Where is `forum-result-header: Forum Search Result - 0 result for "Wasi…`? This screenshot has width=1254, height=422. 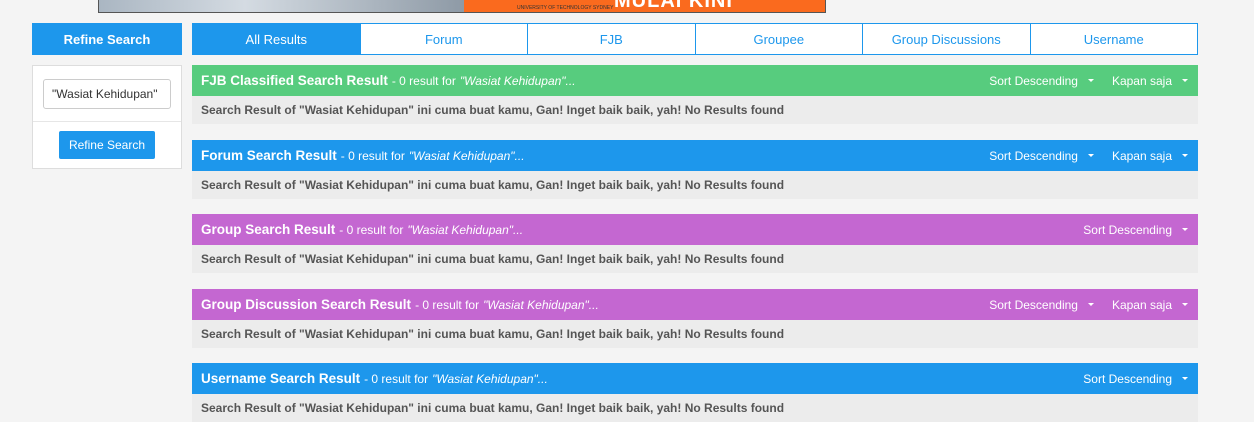
forum-result-header: Forum Search Result - 0 result for "Wasi… is located at coordinates (695, 155).